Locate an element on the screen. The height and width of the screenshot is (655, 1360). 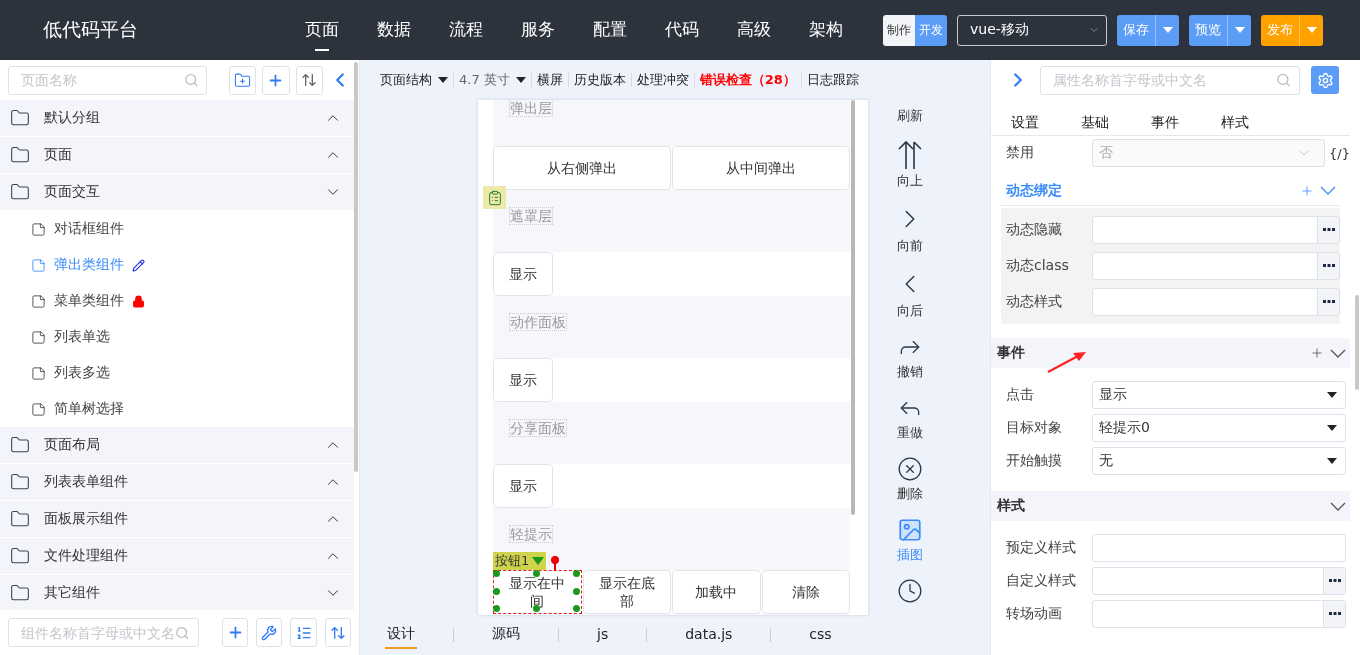
editor-tab: css is located at coordinates (820, 635).